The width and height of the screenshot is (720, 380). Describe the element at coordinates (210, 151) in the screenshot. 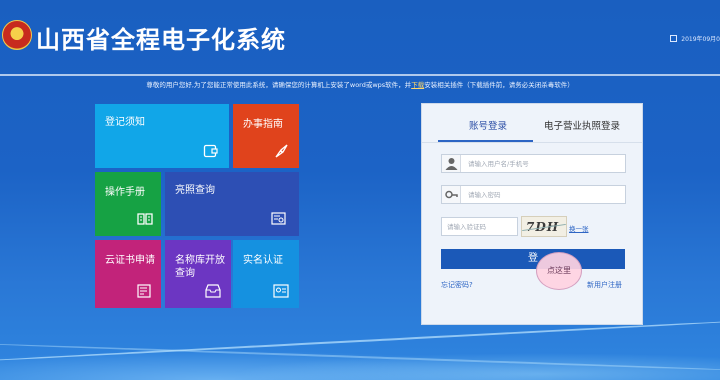

I see `document-edit-icon` at that location.